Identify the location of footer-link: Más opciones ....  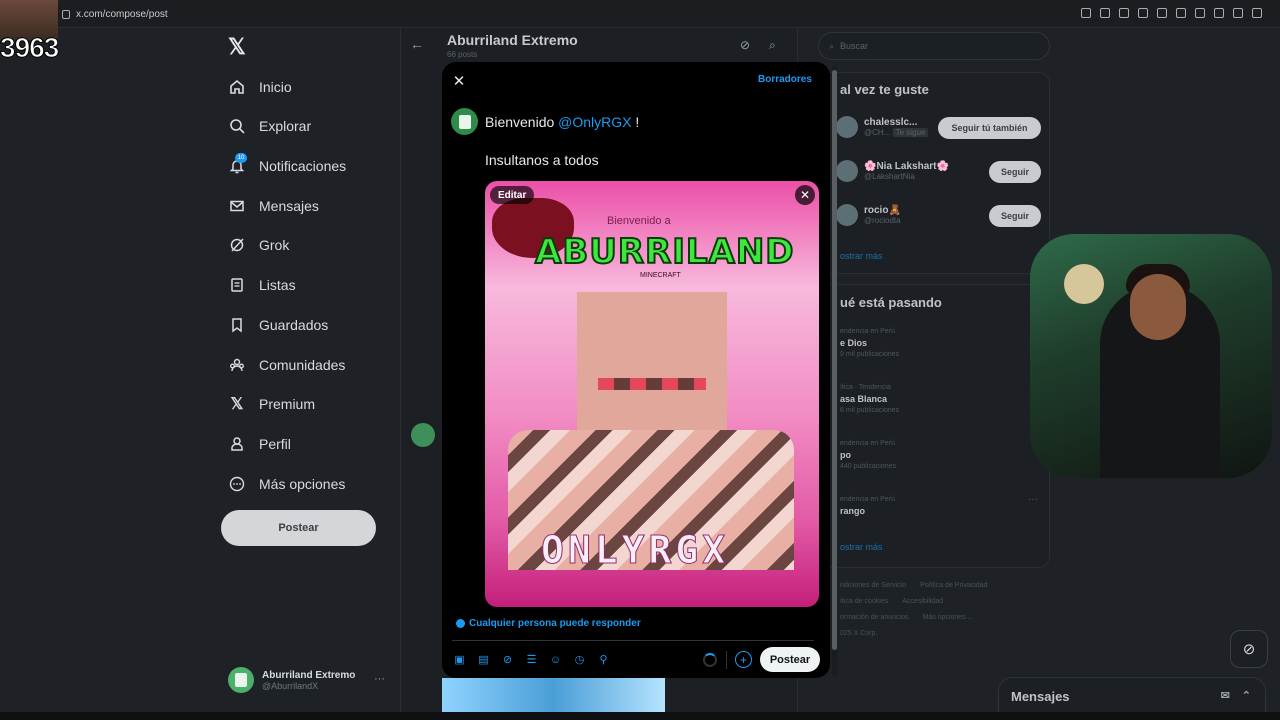
(948, 617).